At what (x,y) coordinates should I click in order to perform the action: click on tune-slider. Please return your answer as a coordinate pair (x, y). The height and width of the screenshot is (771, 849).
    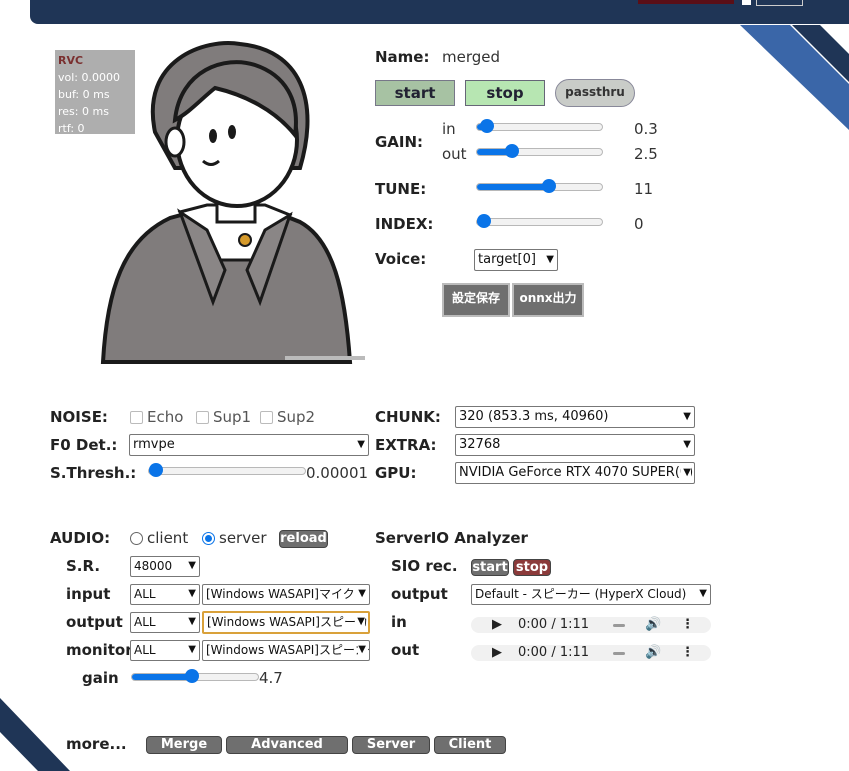
    Looking at the image, I should click on (539, 186).